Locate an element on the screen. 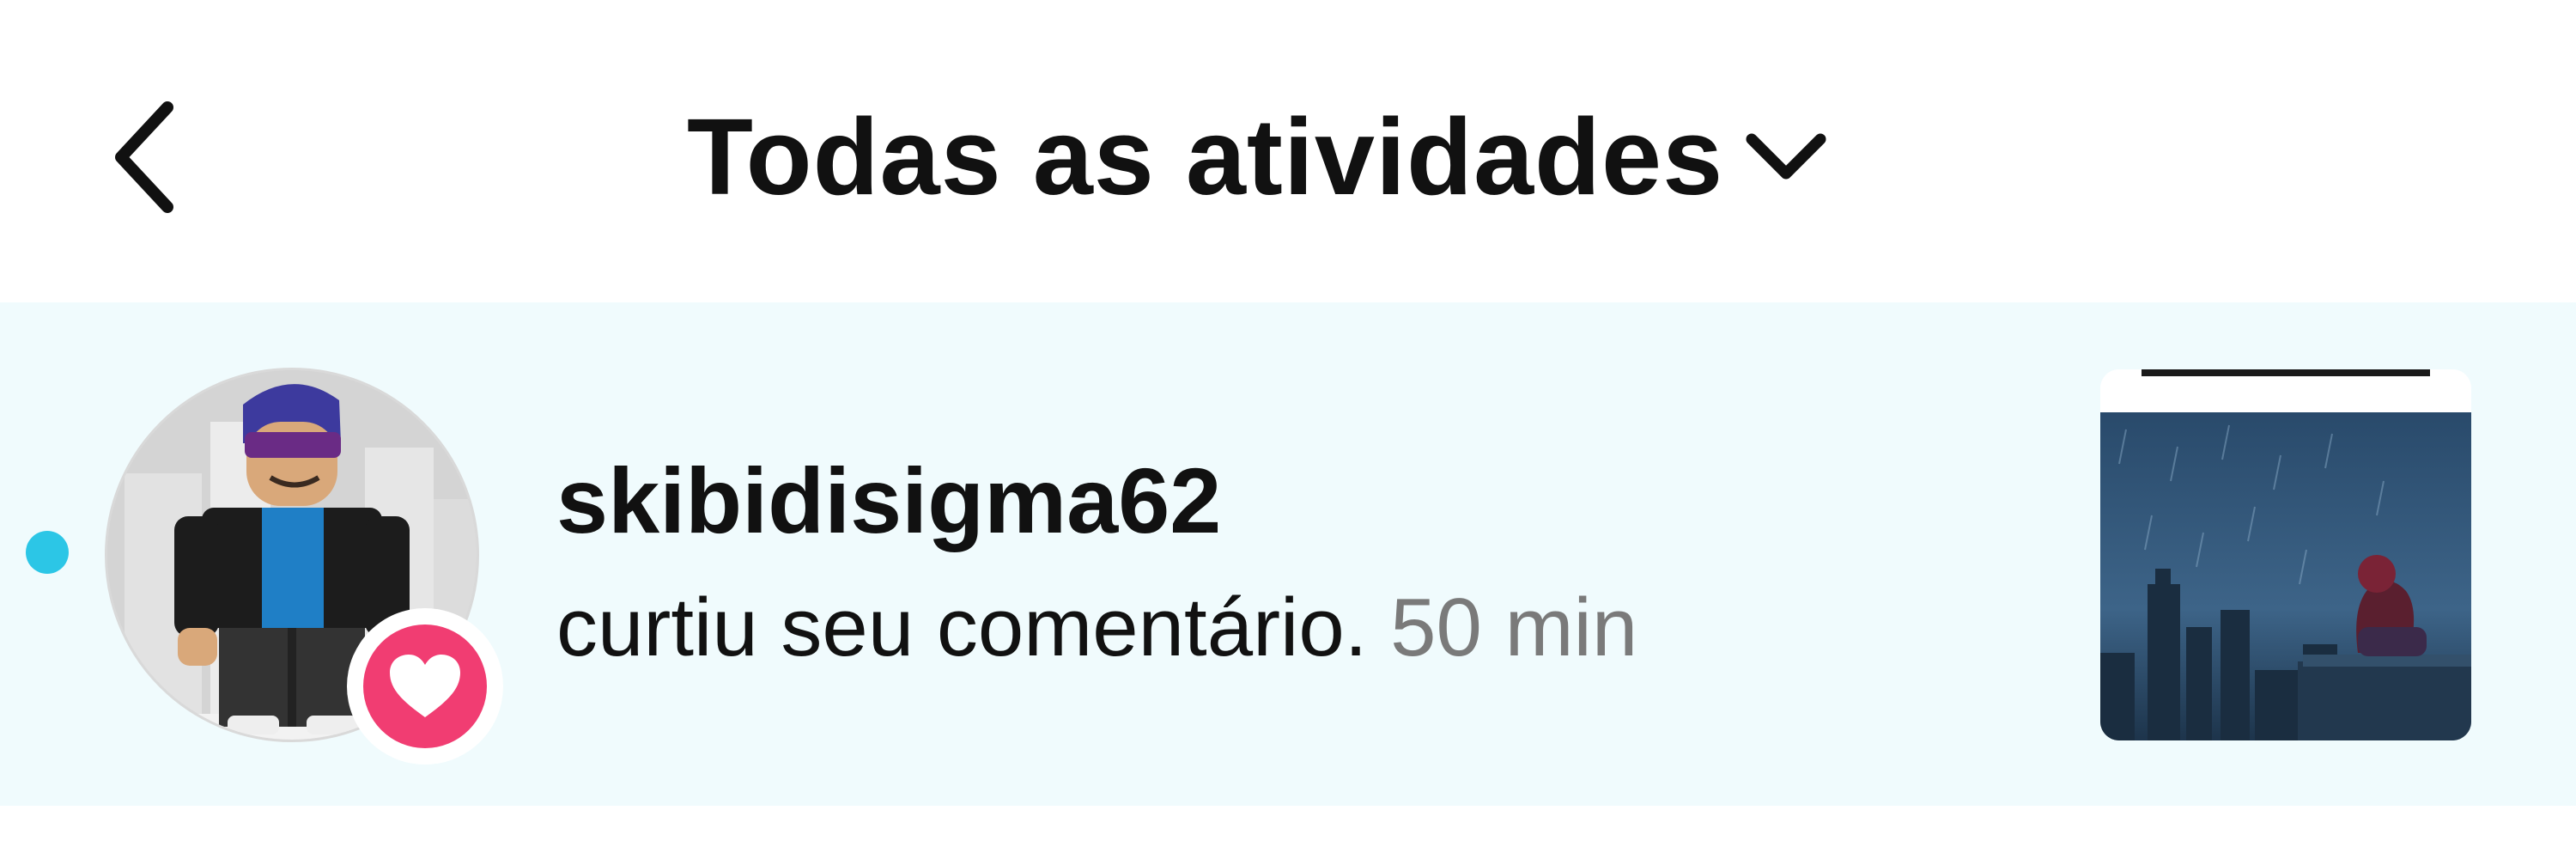  back-button is located at coordinates (146, 157).